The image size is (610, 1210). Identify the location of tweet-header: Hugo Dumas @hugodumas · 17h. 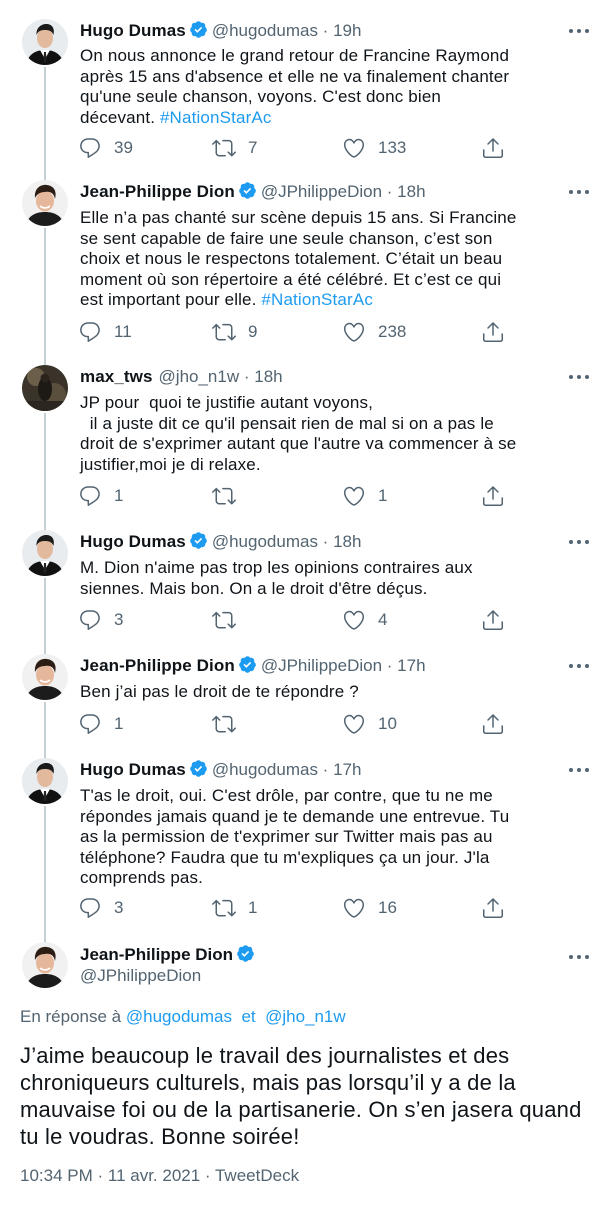
(220, 770).